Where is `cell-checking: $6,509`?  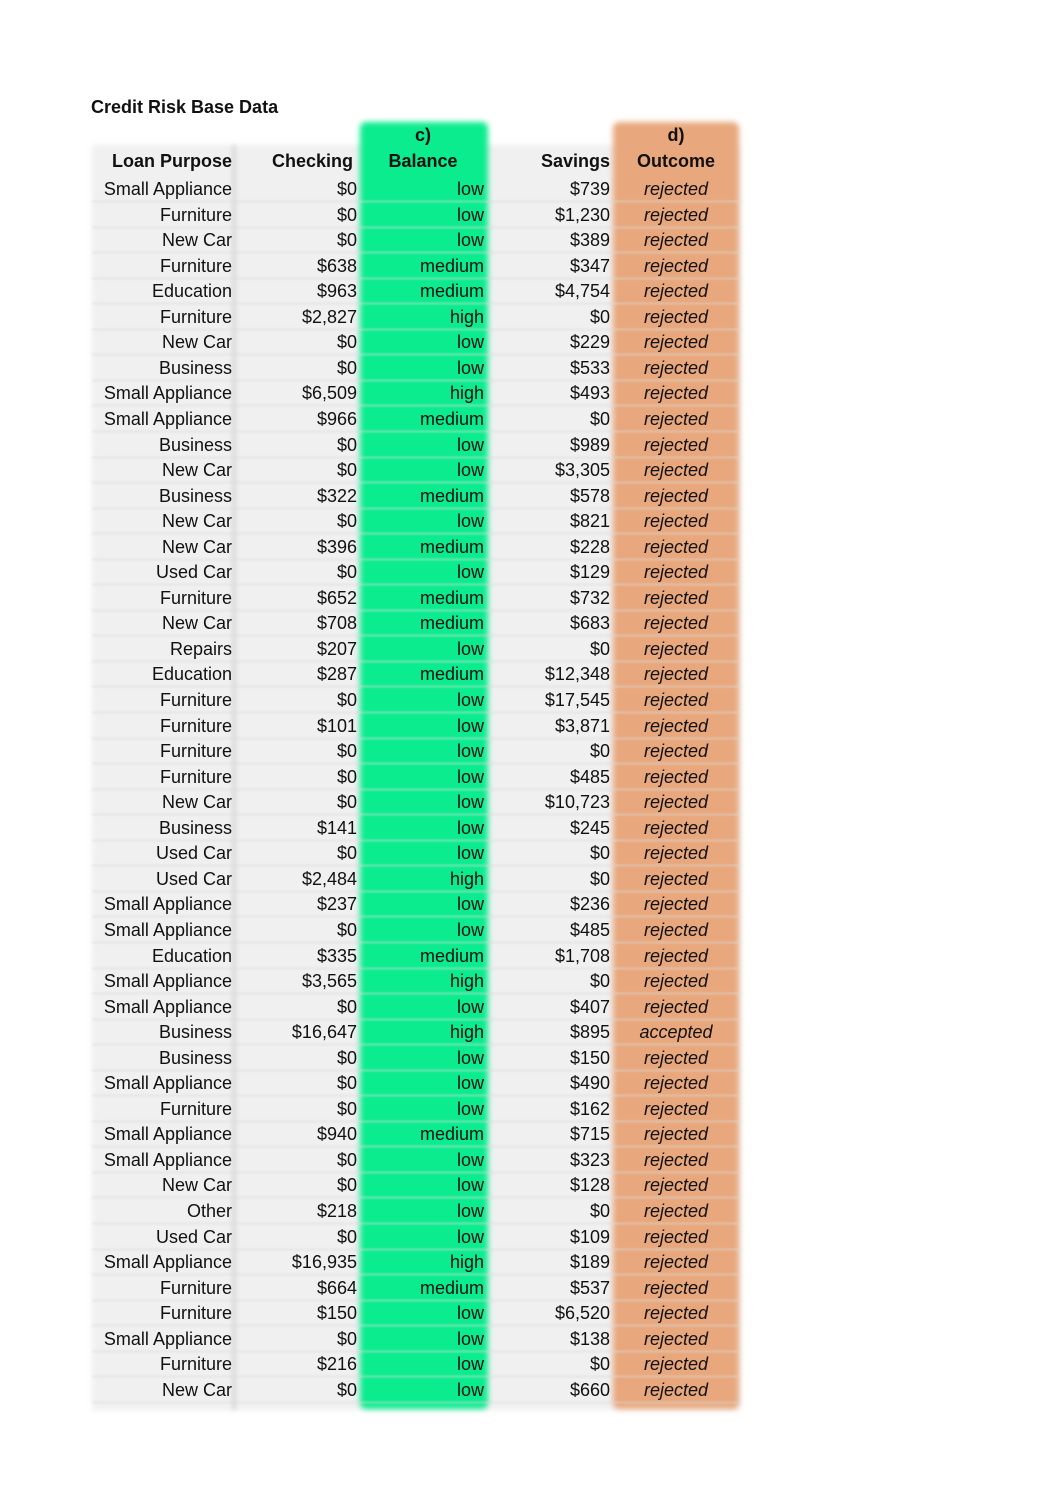
cell-checking: $6,509 is located at coordinates (298, 393).